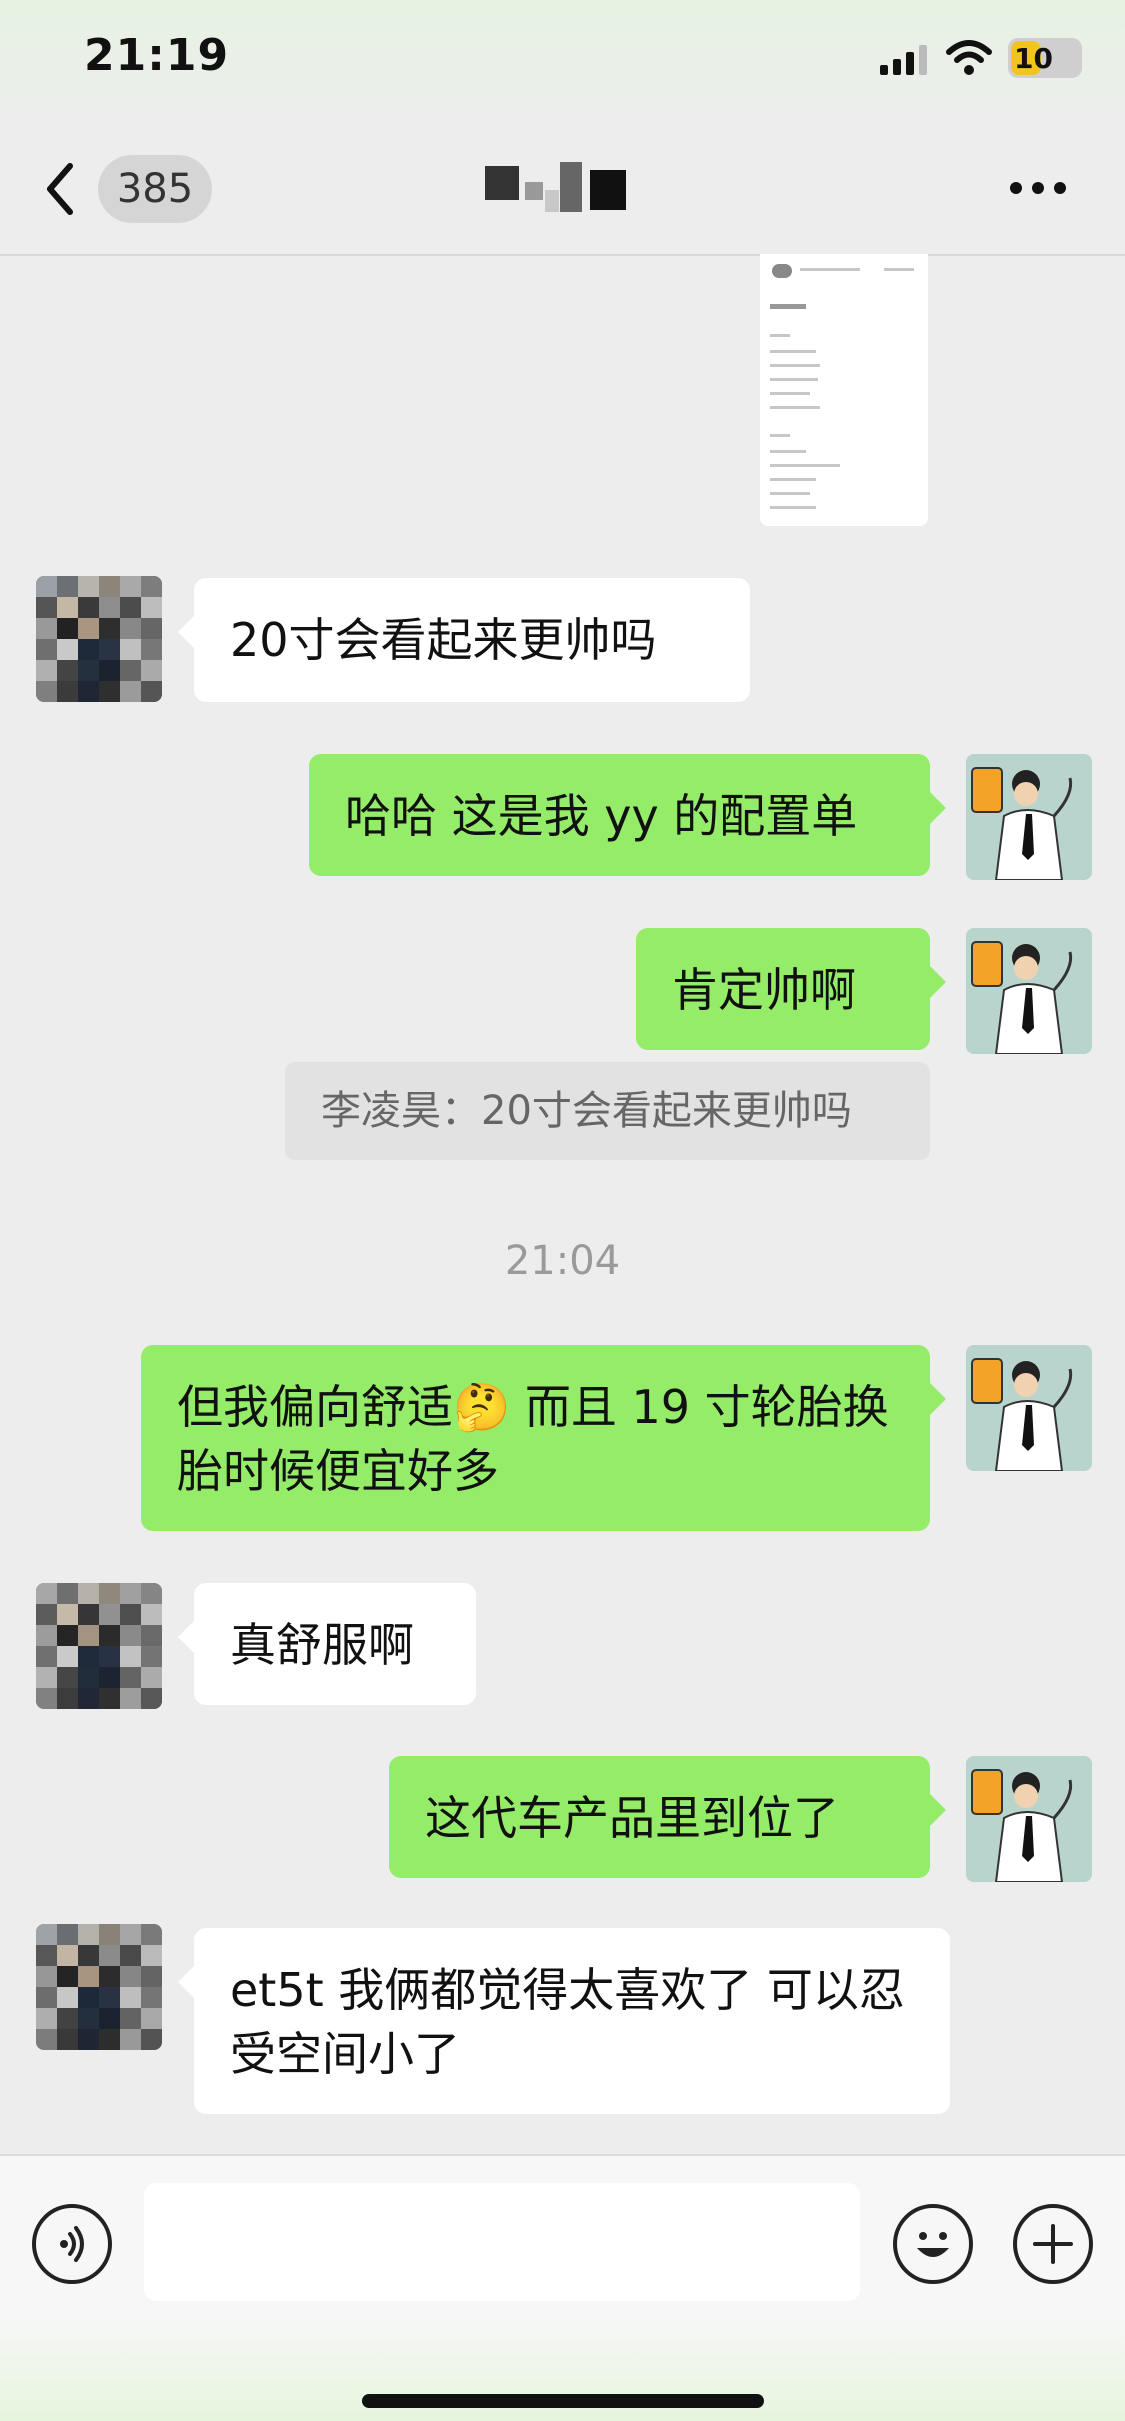  Describe the element at coordinates (933, 2244) in the screenshot. I see `emoji-icon` at that location.